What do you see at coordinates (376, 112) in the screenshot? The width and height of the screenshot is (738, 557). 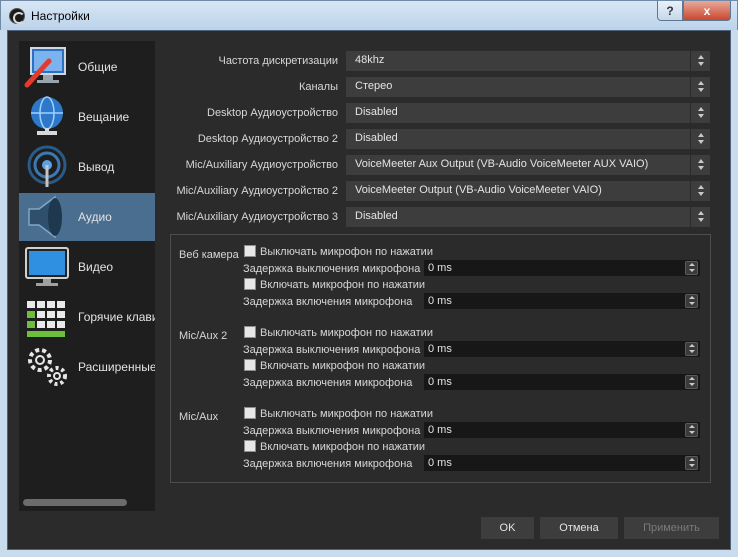 I see `desktop-audio-value: Disabled` at bounding box center [376, 112].